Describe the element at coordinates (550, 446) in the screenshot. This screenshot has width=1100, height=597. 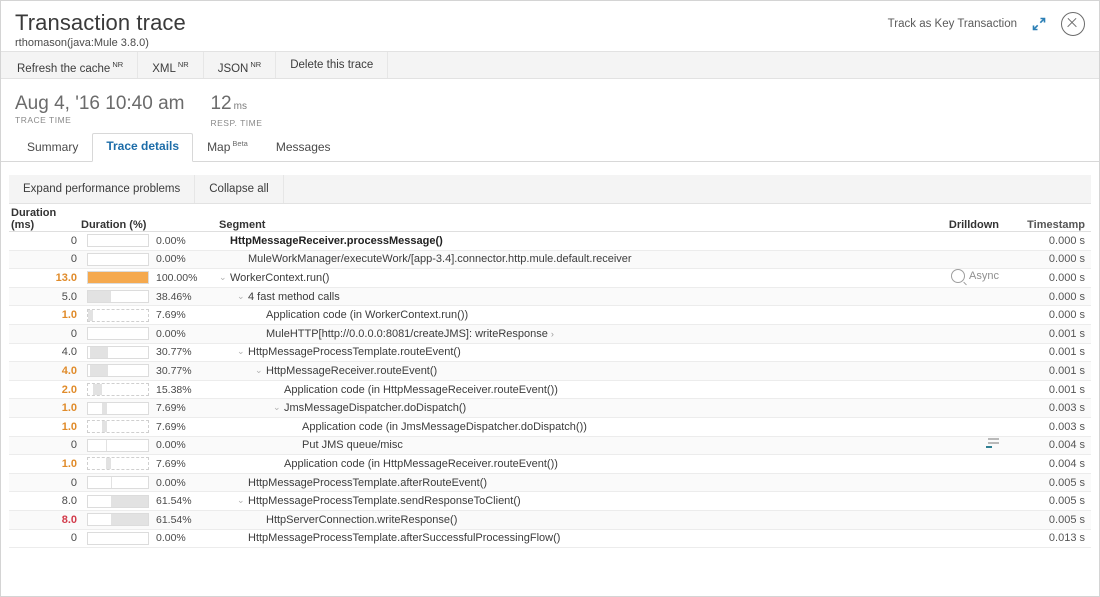
I see `table-row: 0 0.00% ⌄Put JMS queue/misc 0.004 s` at that location.